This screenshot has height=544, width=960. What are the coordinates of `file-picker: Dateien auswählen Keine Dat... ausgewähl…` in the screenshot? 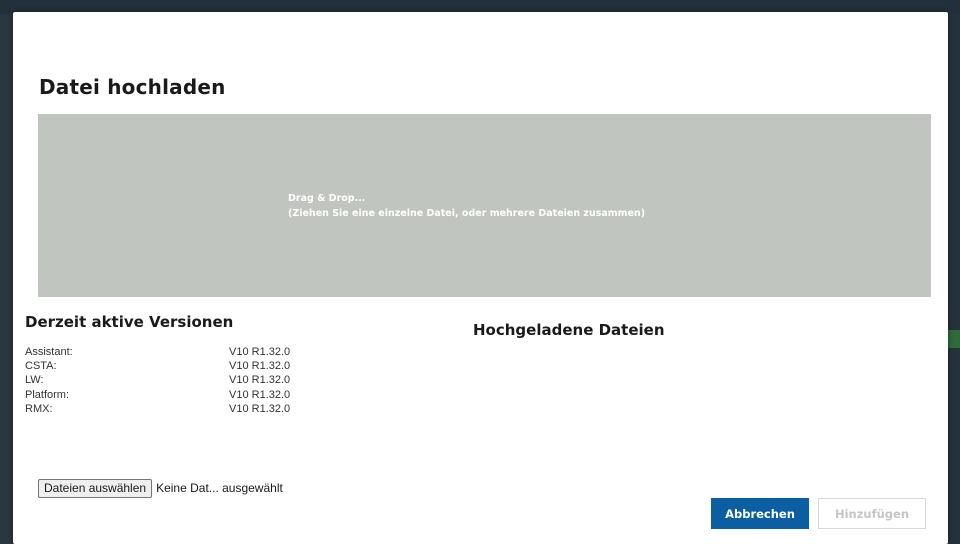 It's located at (160, 488).